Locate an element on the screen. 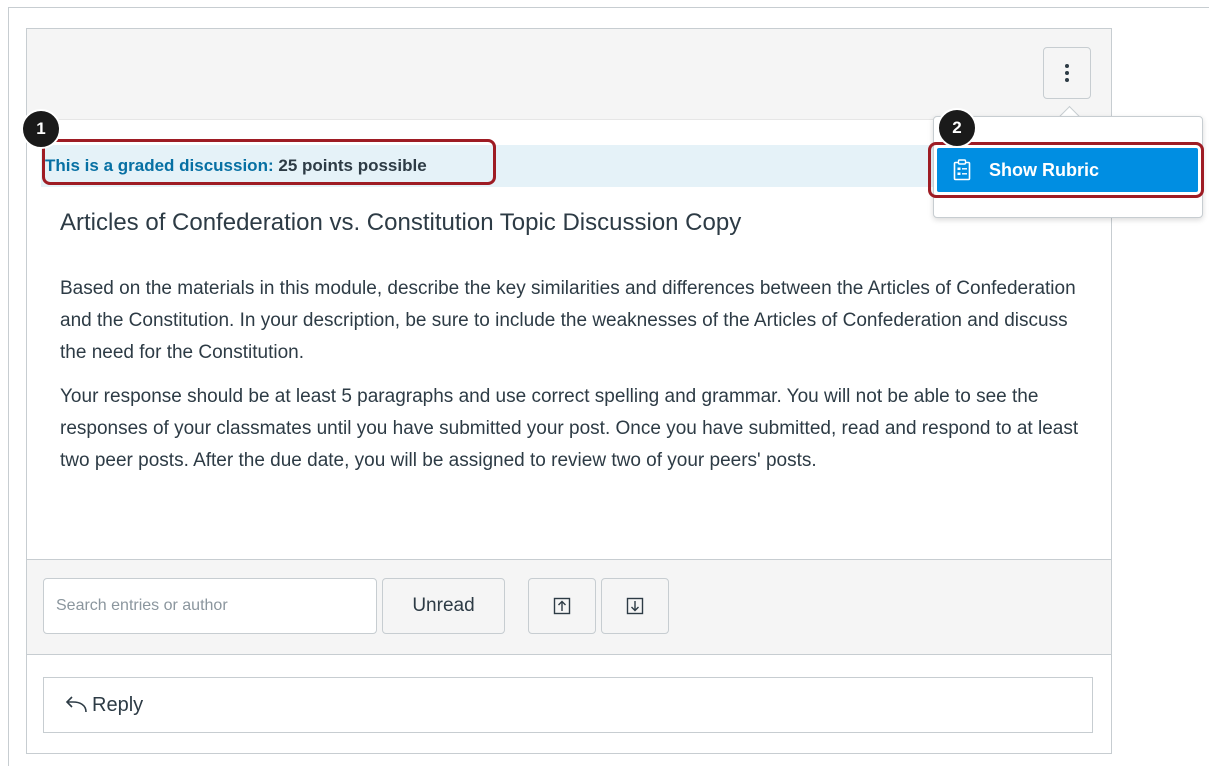  expand-replies-button is located at coordinates (635, 606).